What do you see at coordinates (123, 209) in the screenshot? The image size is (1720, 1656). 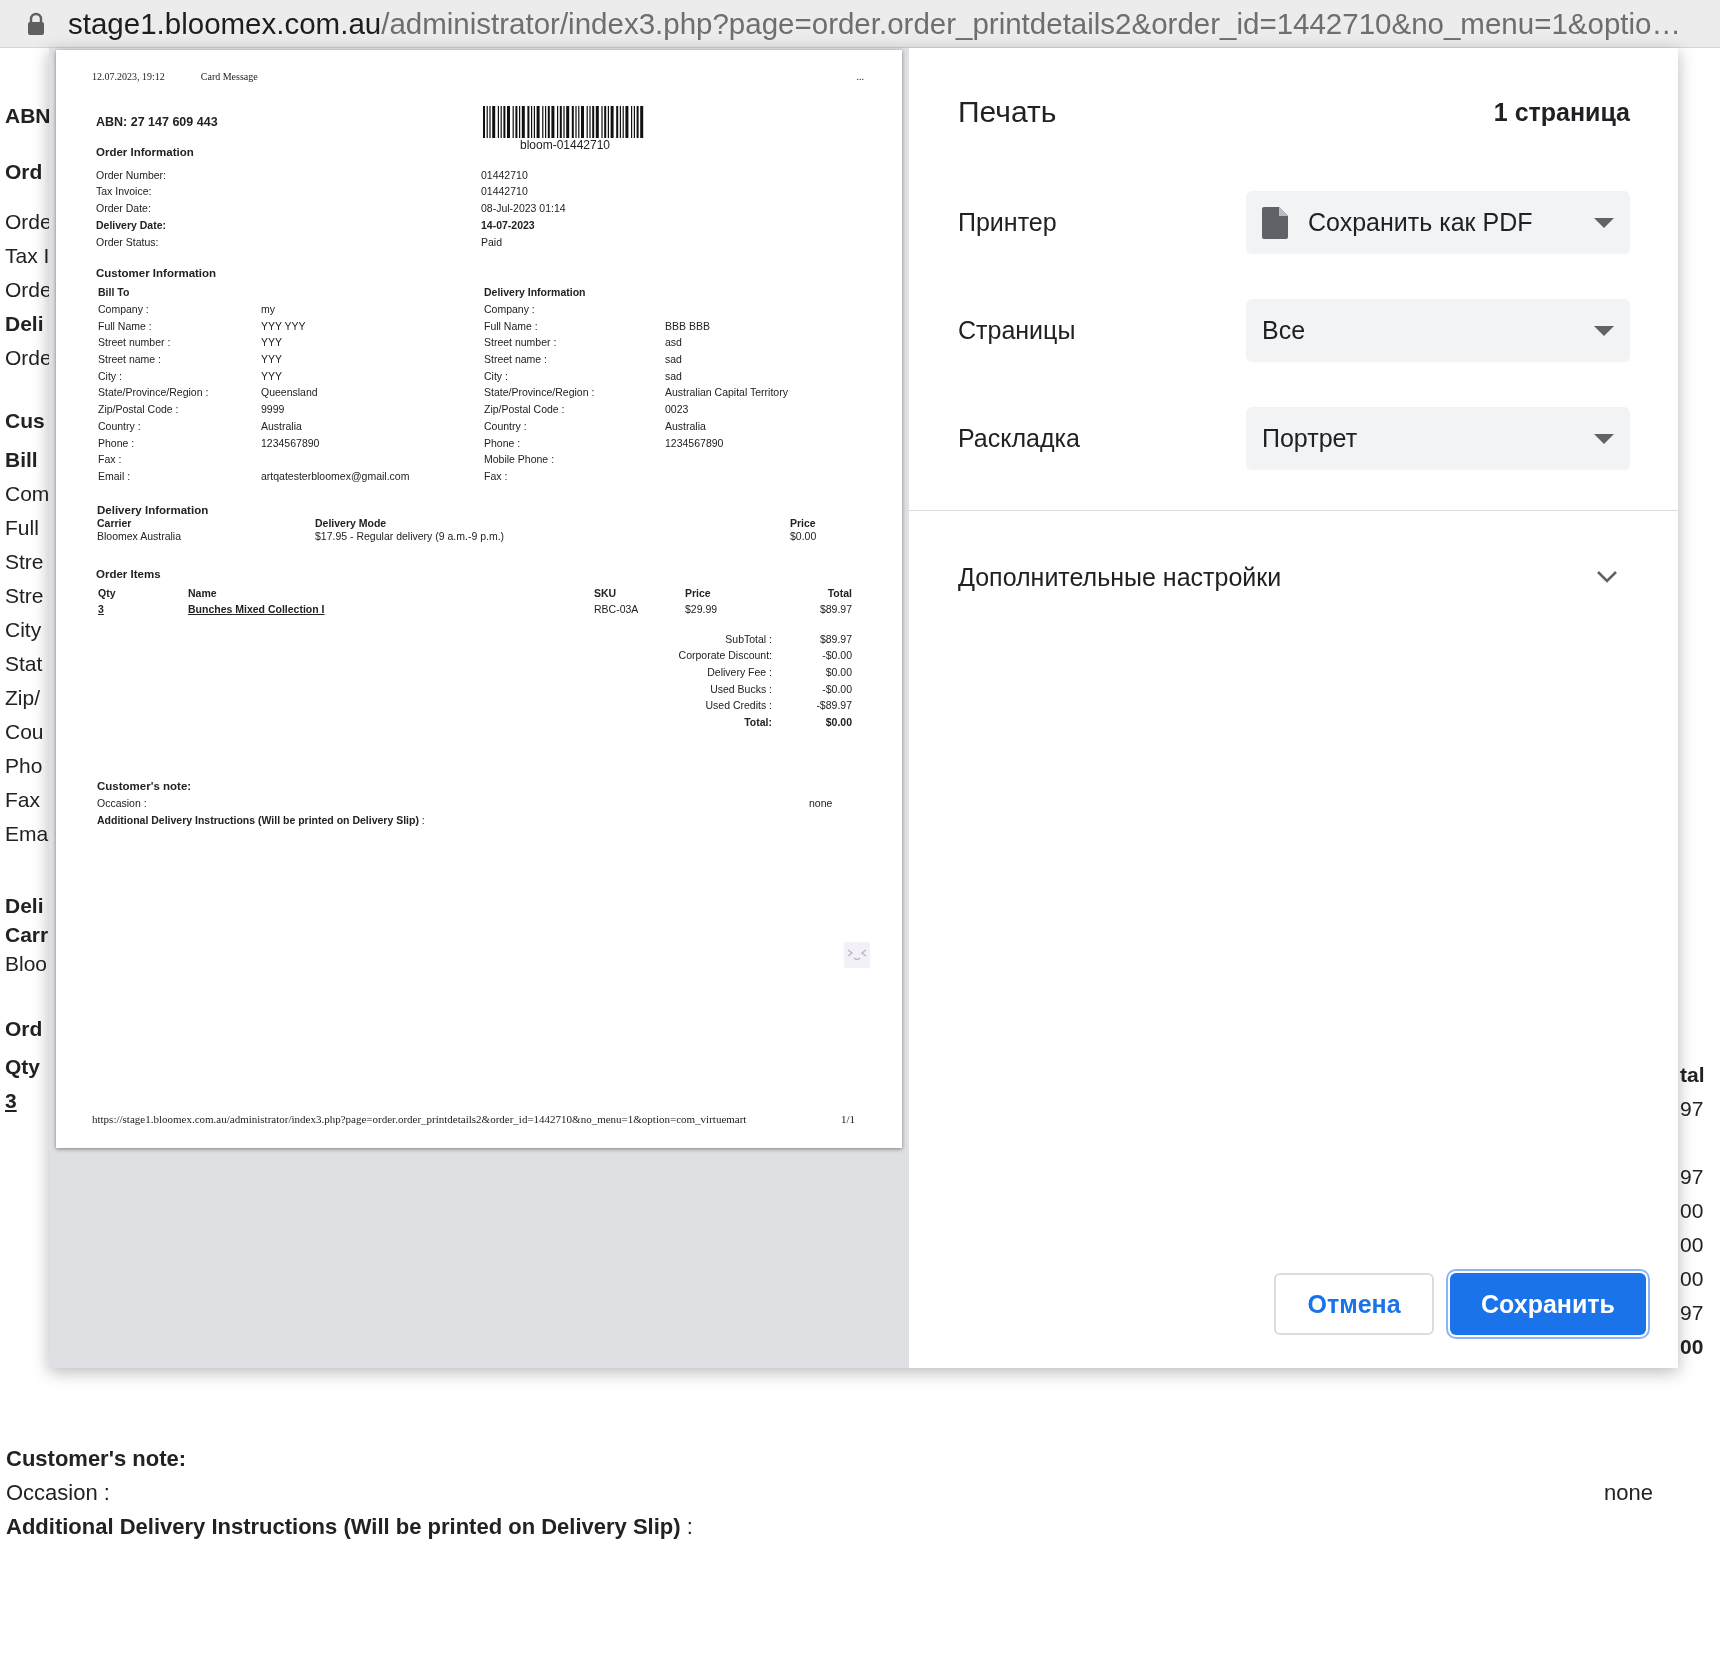 I see `field-label: Order Date:` at bounding box center [123, 209].